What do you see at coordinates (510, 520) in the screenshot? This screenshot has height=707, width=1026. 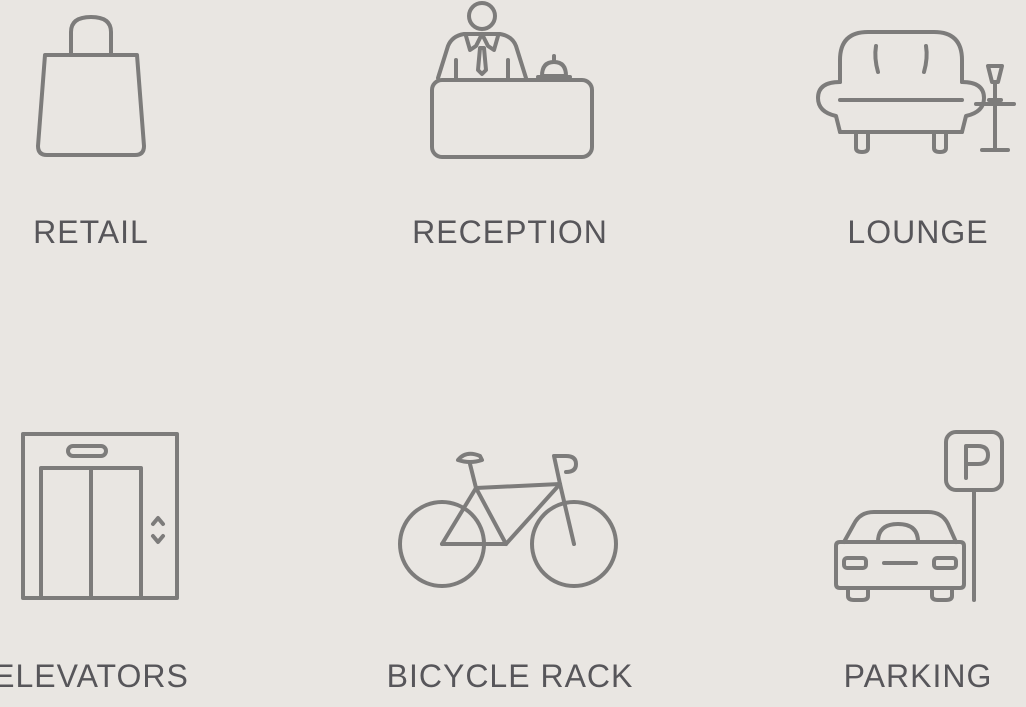 I see `bicycle-icon` at bounding box center [510, 520].